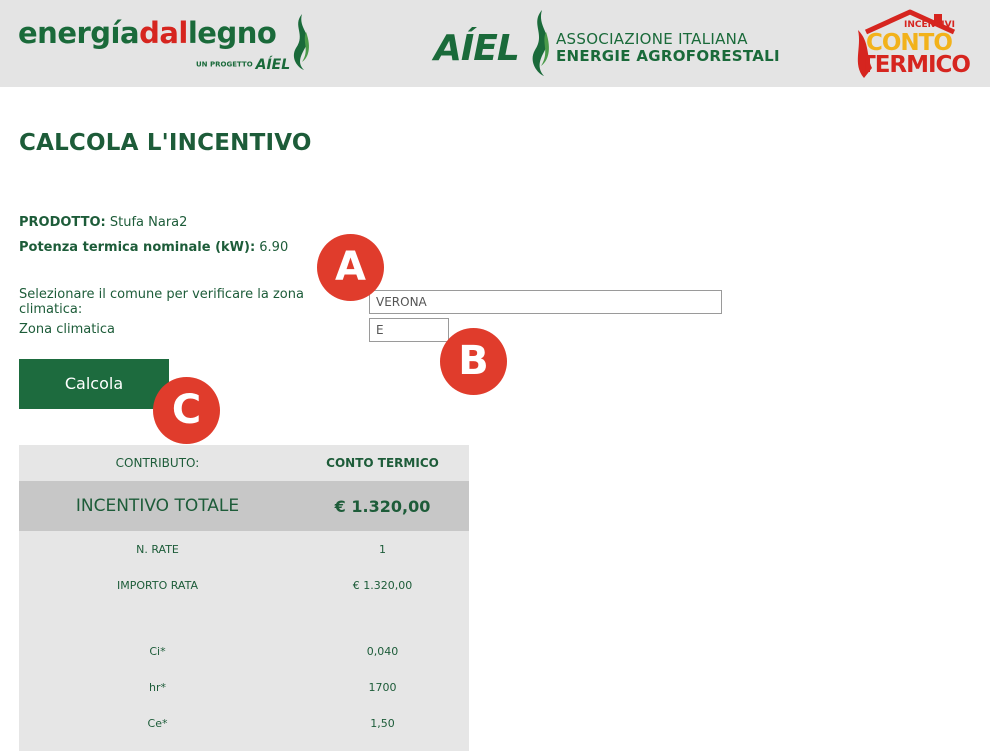 This screenshot has height=751, width=990. What do you see at coordinates (350, 267) in the screenshot?
I see `annotation-marker-a: A` at bounding box center [350, 267].